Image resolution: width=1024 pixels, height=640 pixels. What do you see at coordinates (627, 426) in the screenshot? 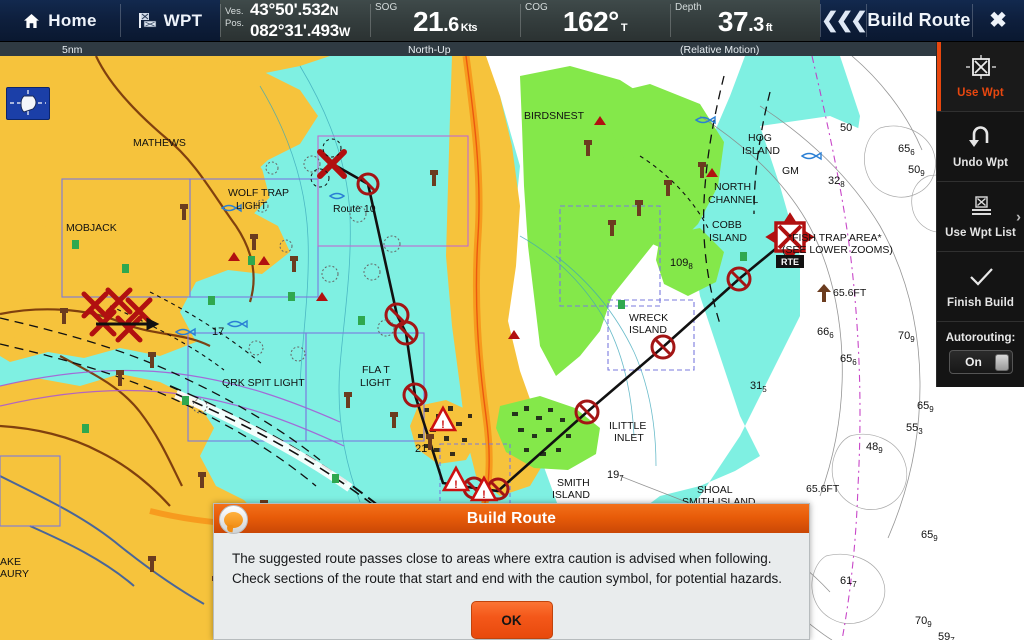
I see `map-label: ILITTLE` at bounding box center [627, 426].